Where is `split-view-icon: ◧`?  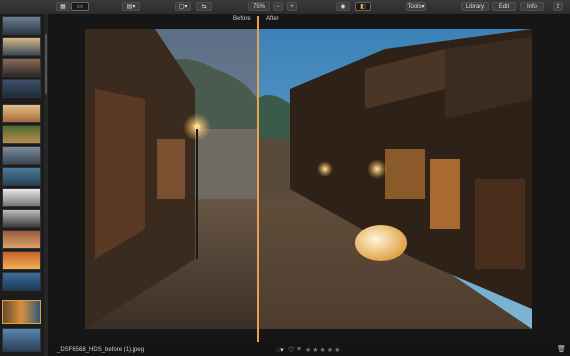
split-view-icon: ◧ is located at coordinates (363, 7).